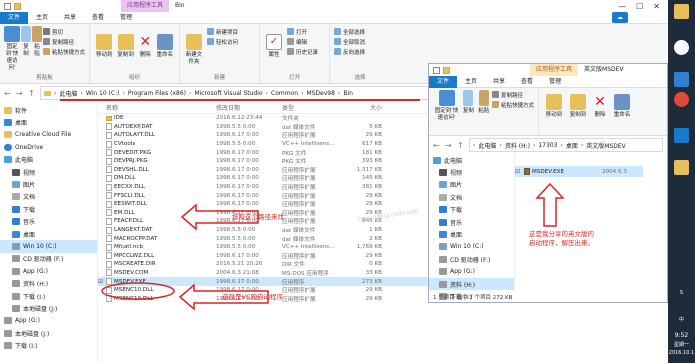 The image size is (695, 363). What do you see at coordinates (471, 197) in the screenshot?
I see `nav-item: 文档` at bounding box center [471, 197].